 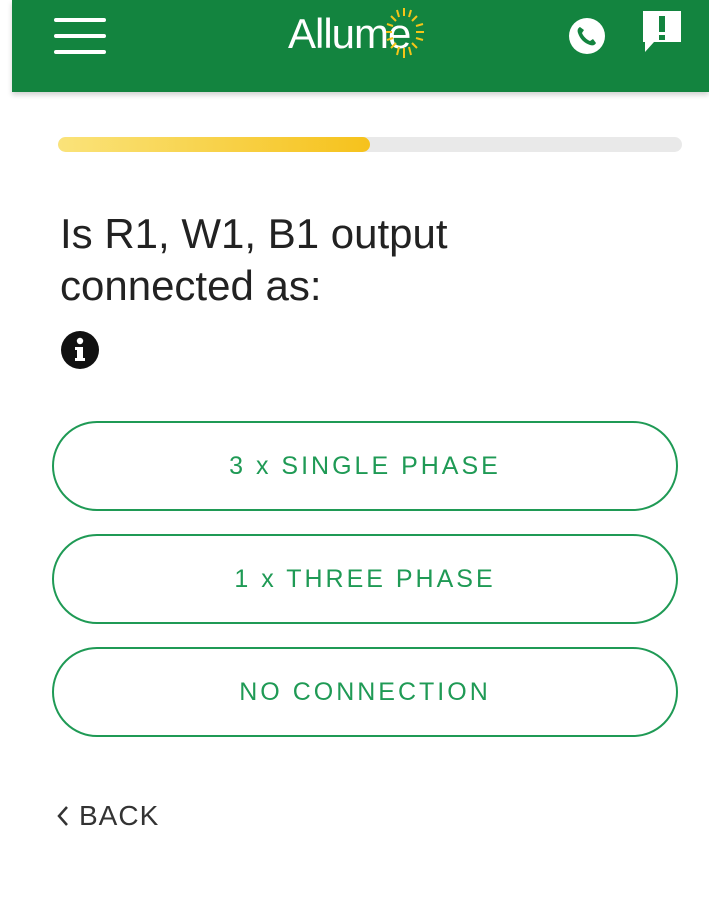 I want to click on option-three-phase-button: 1 x THREE PHASE, so click(x=365, y=579).